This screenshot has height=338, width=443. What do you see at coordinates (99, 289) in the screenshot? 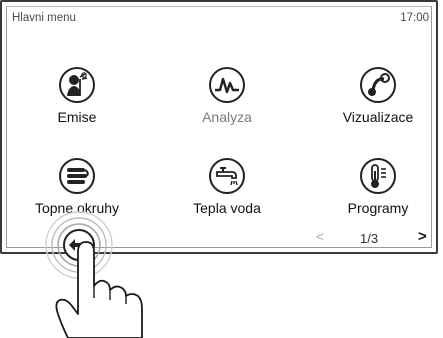
I see `pointing-hand-icon` at bounding box center [99, 289].